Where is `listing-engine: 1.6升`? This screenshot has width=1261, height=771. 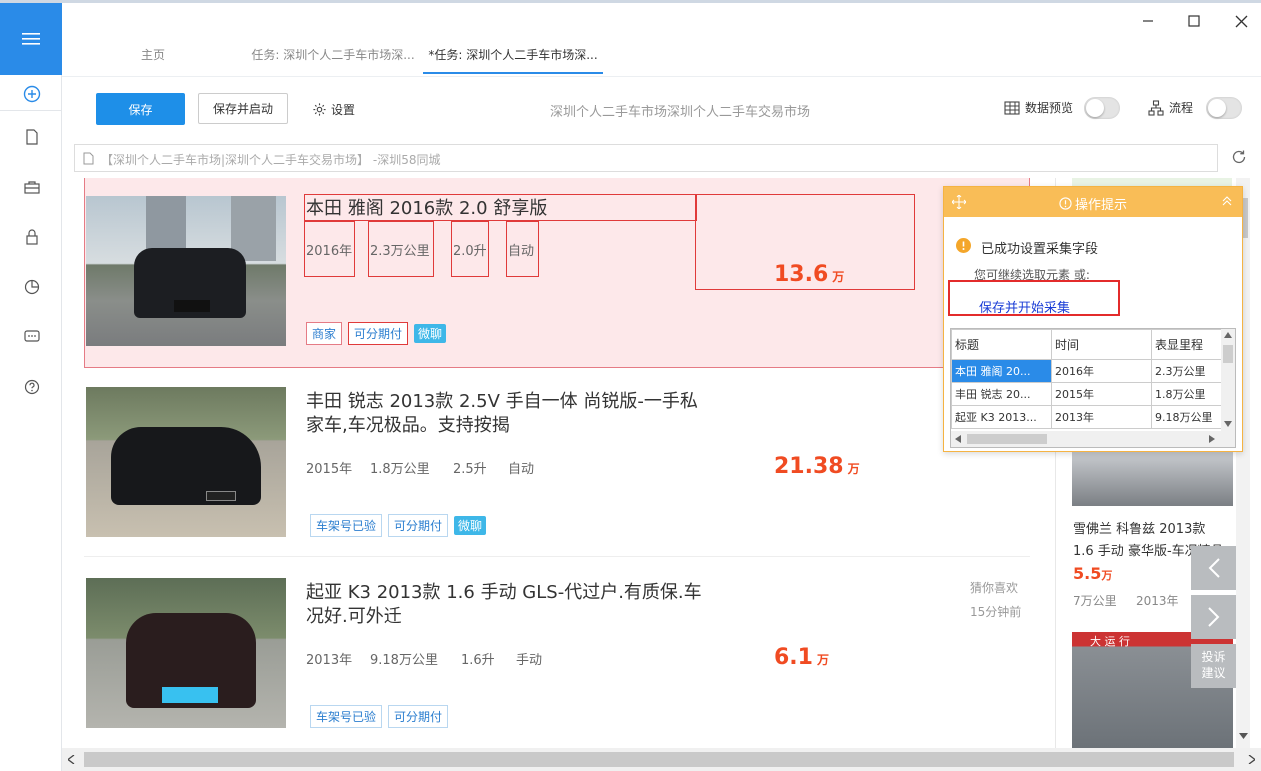 listing-engine: 1.6升 is located at coordinates (478, 660).